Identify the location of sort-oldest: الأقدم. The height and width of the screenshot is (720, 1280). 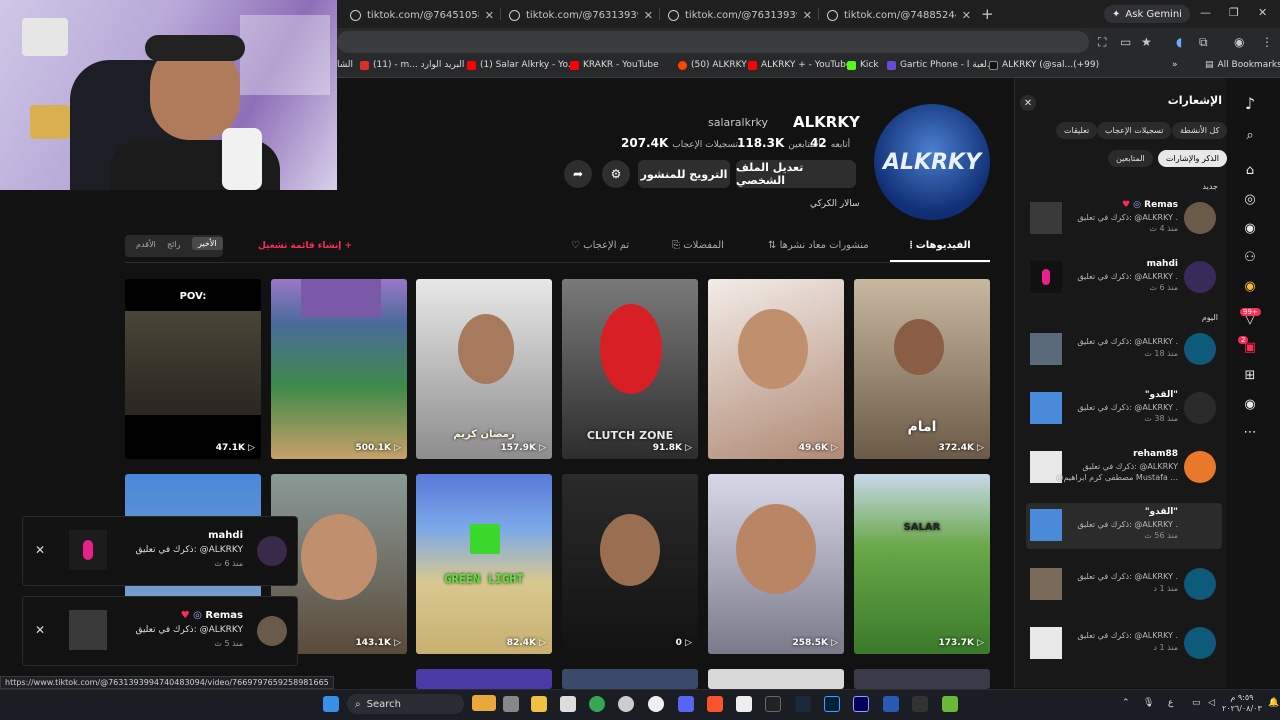
(146, 244).